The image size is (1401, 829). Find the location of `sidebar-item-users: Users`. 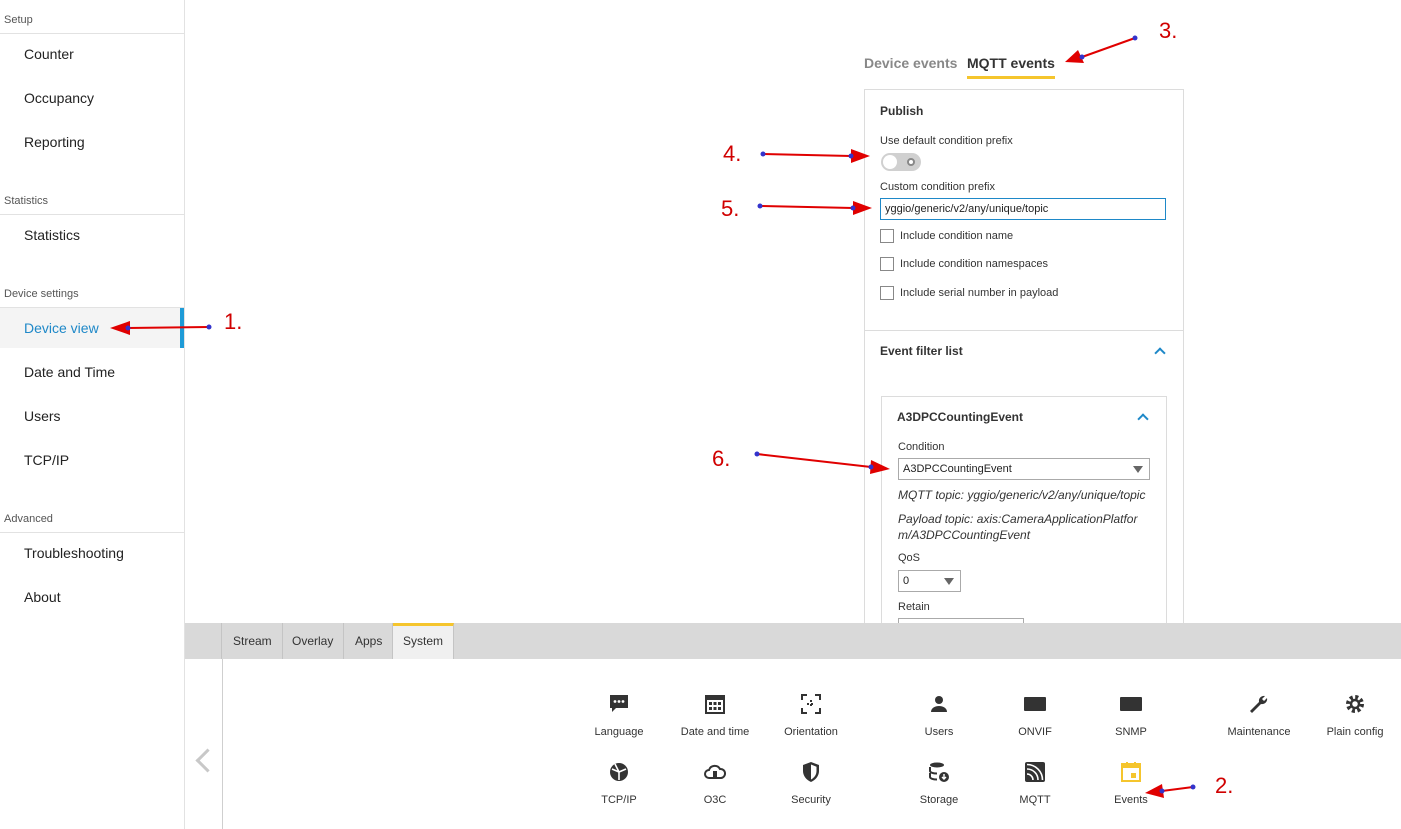

sidebar-item-users: Users is located at coordinates (92, 416).